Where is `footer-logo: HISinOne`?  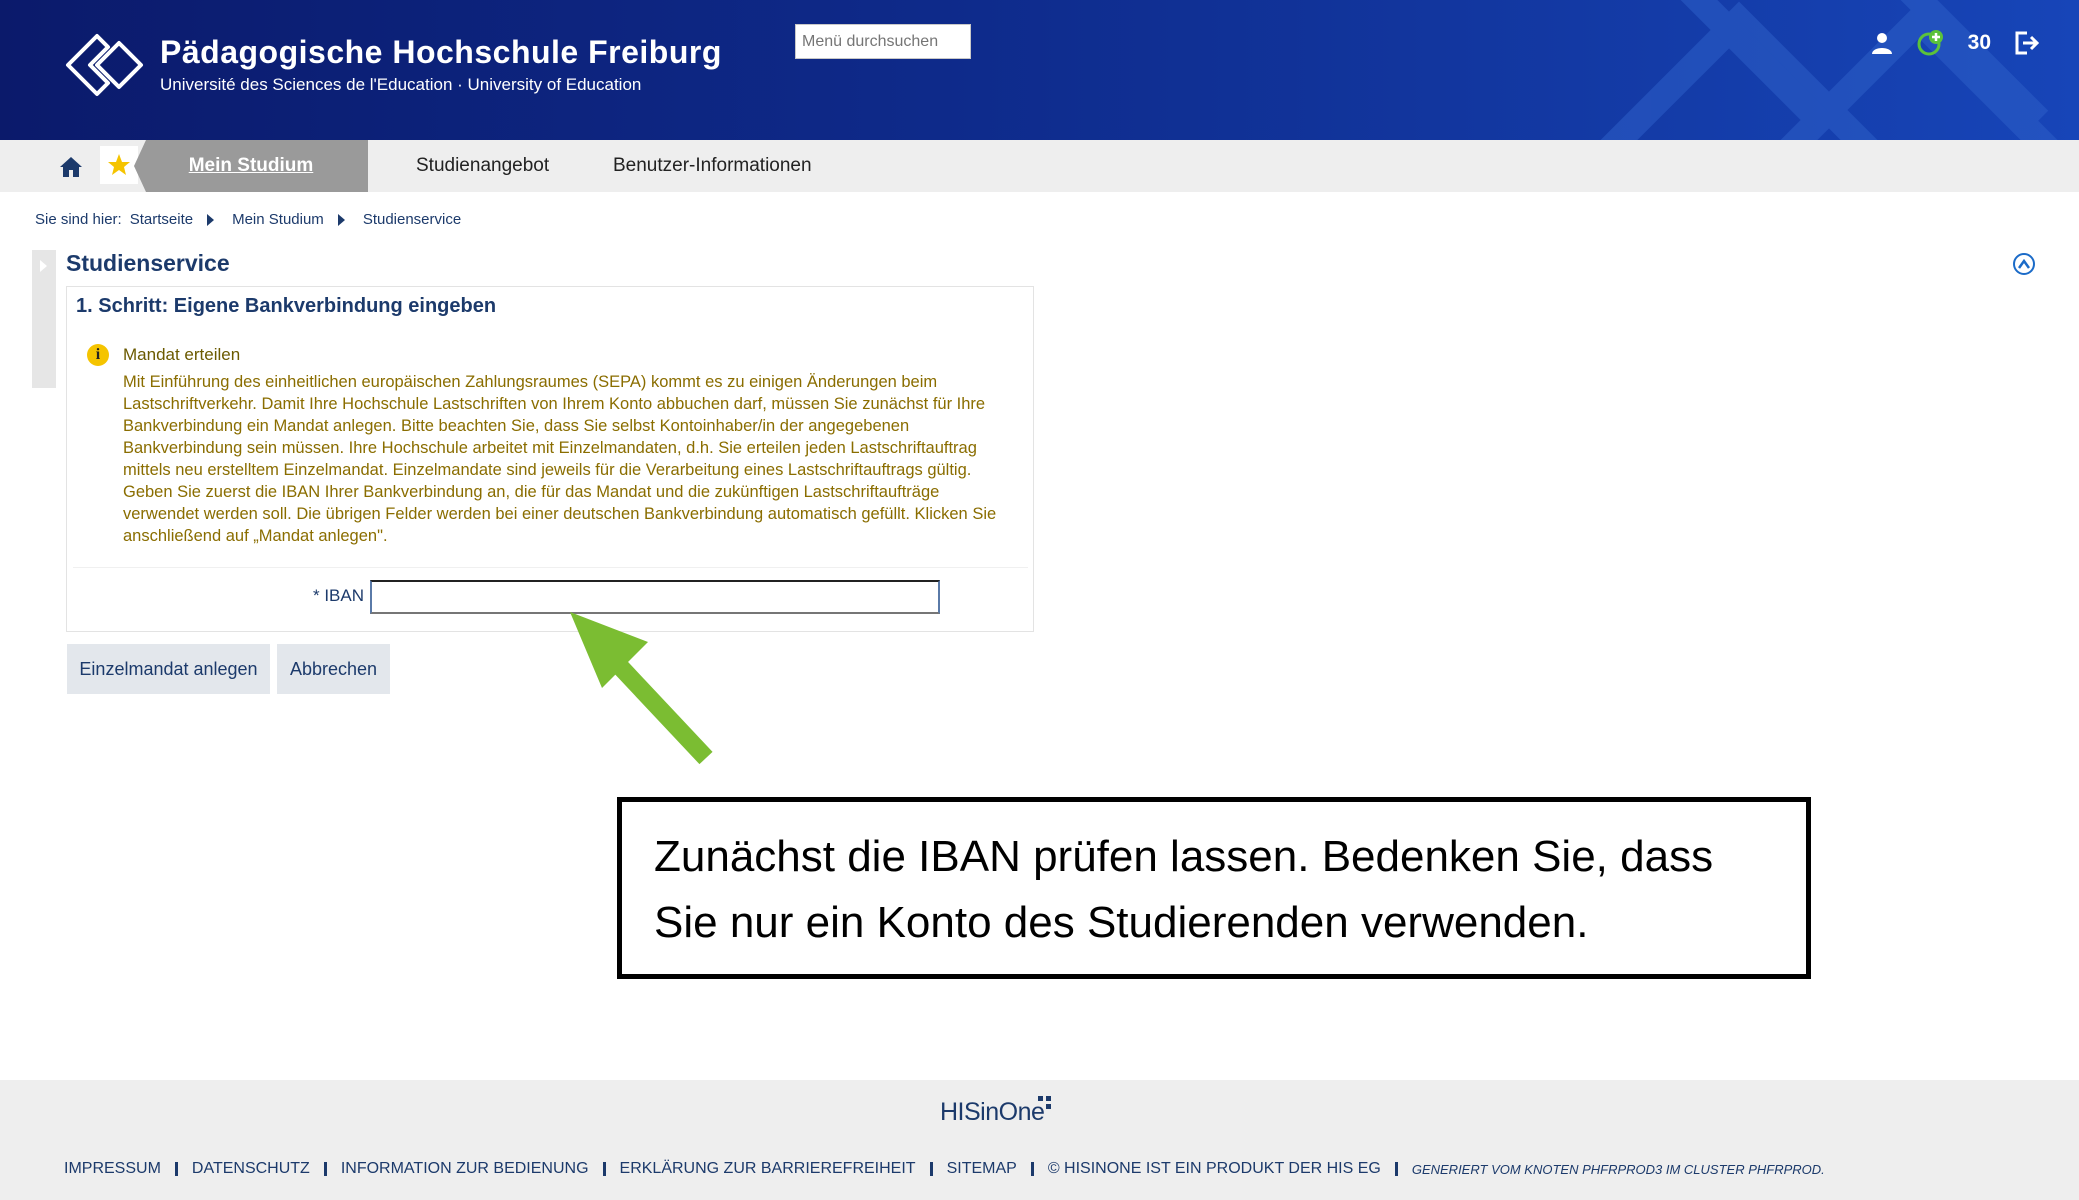
footer-logo: HISinOne is located at coordinates (995, 1111).